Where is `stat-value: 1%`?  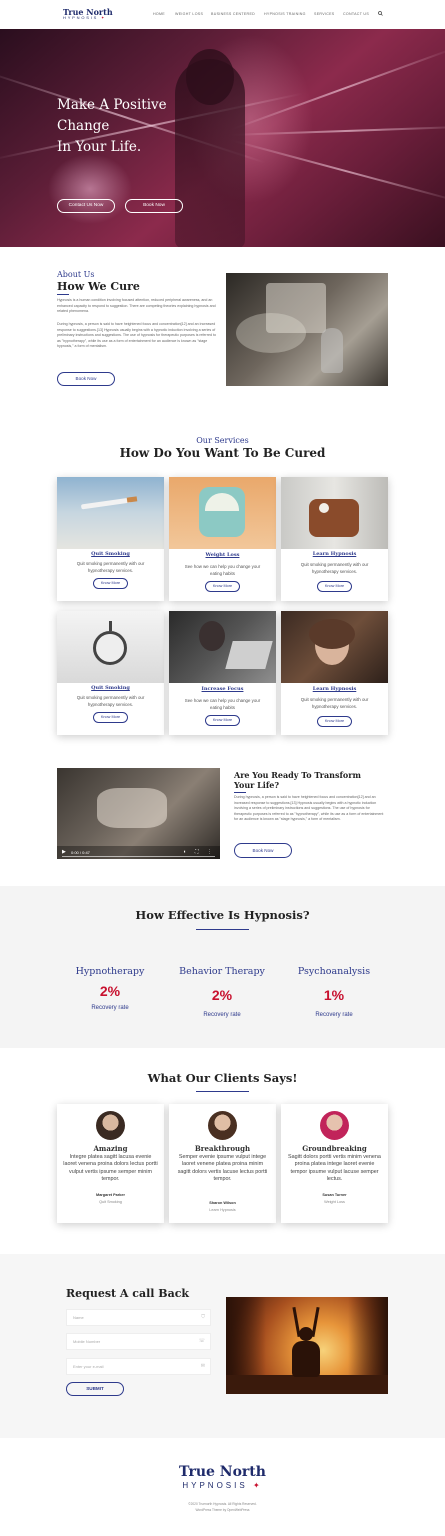 stat-value: 1% is located at coordinates (334, 995).